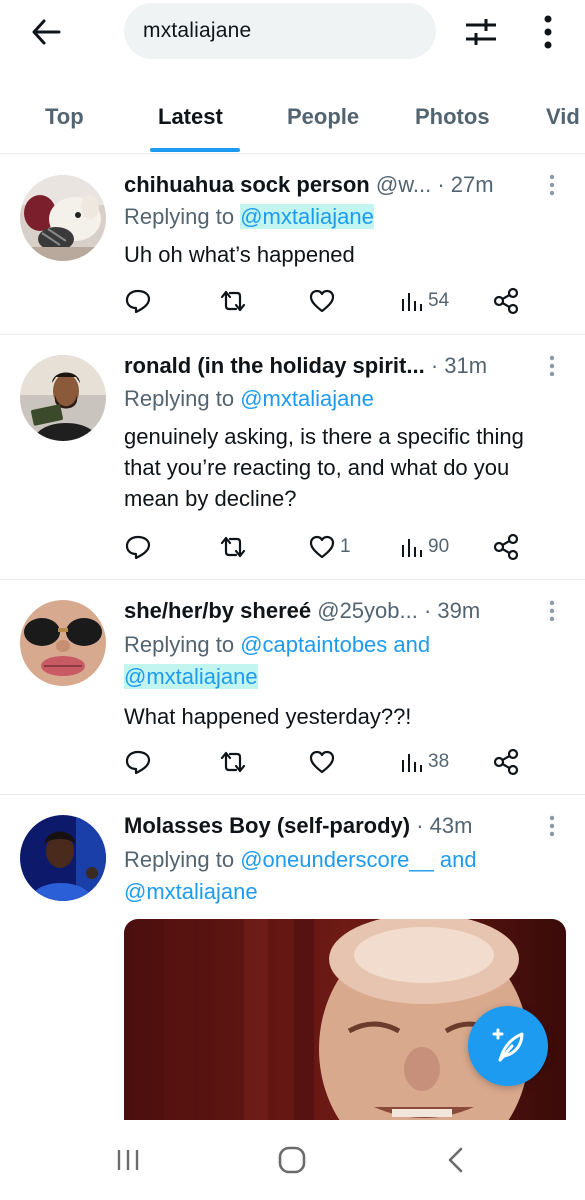  What do you see at coordinates (439, 761) in the screenshot?
I see `view-count: 38` at bounding box center [439, 761].